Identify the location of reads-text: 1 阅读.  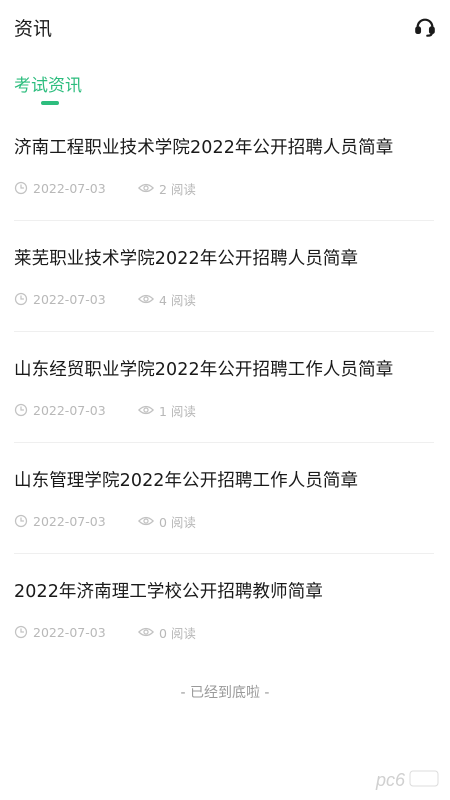
(177, 411).